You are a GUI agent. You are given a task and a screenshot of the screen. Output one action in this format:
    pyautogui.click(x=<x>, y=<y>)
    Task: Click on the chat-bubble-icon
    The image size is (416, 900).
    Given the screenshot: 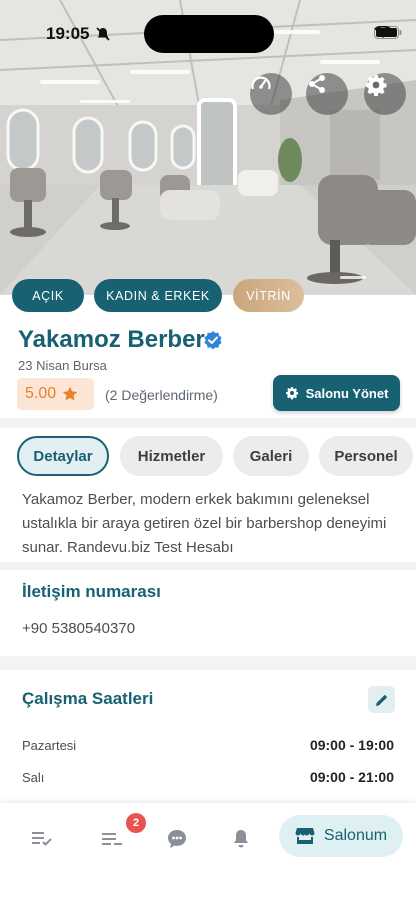 What is the action you would take?
    pyautogui.click(x=177, y=839)
    